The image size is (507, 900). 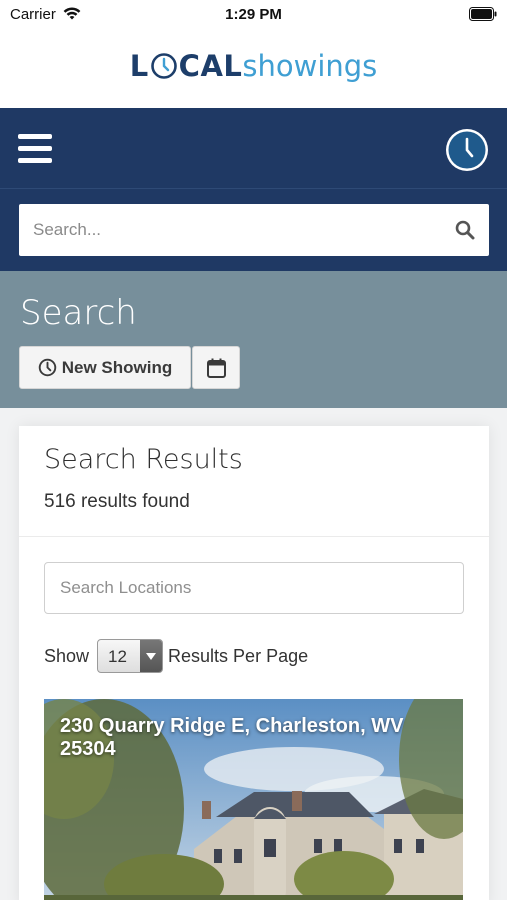 I want to click on card-divider, so click(x=254, y=536).